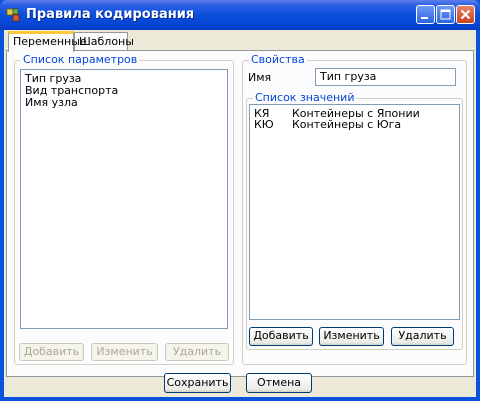  What do you see at coordinates (422, 336) in the screenshot?
I see `values-delete-button: Удалить` at bounding box center [422, 336].